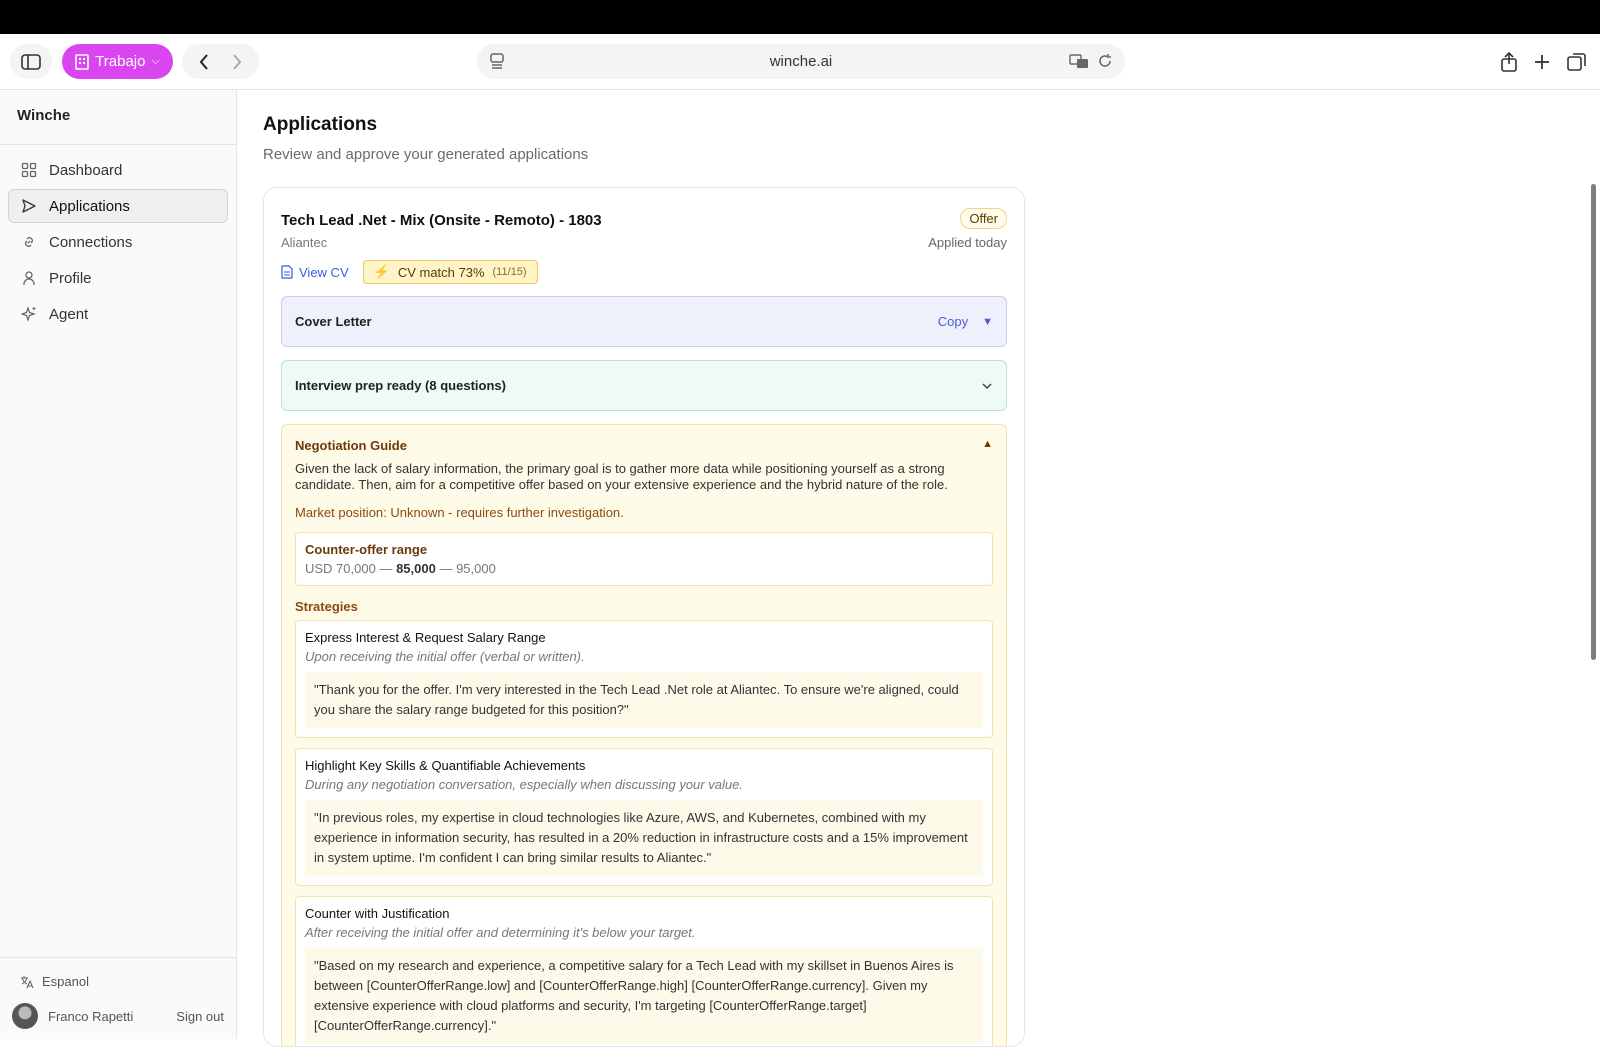 The image size is (1600, 1047). What do you see at coordinates (987, 322) in the screenshot?
I see `caret-down-icon: ▼` at bounding box center [987, 322].